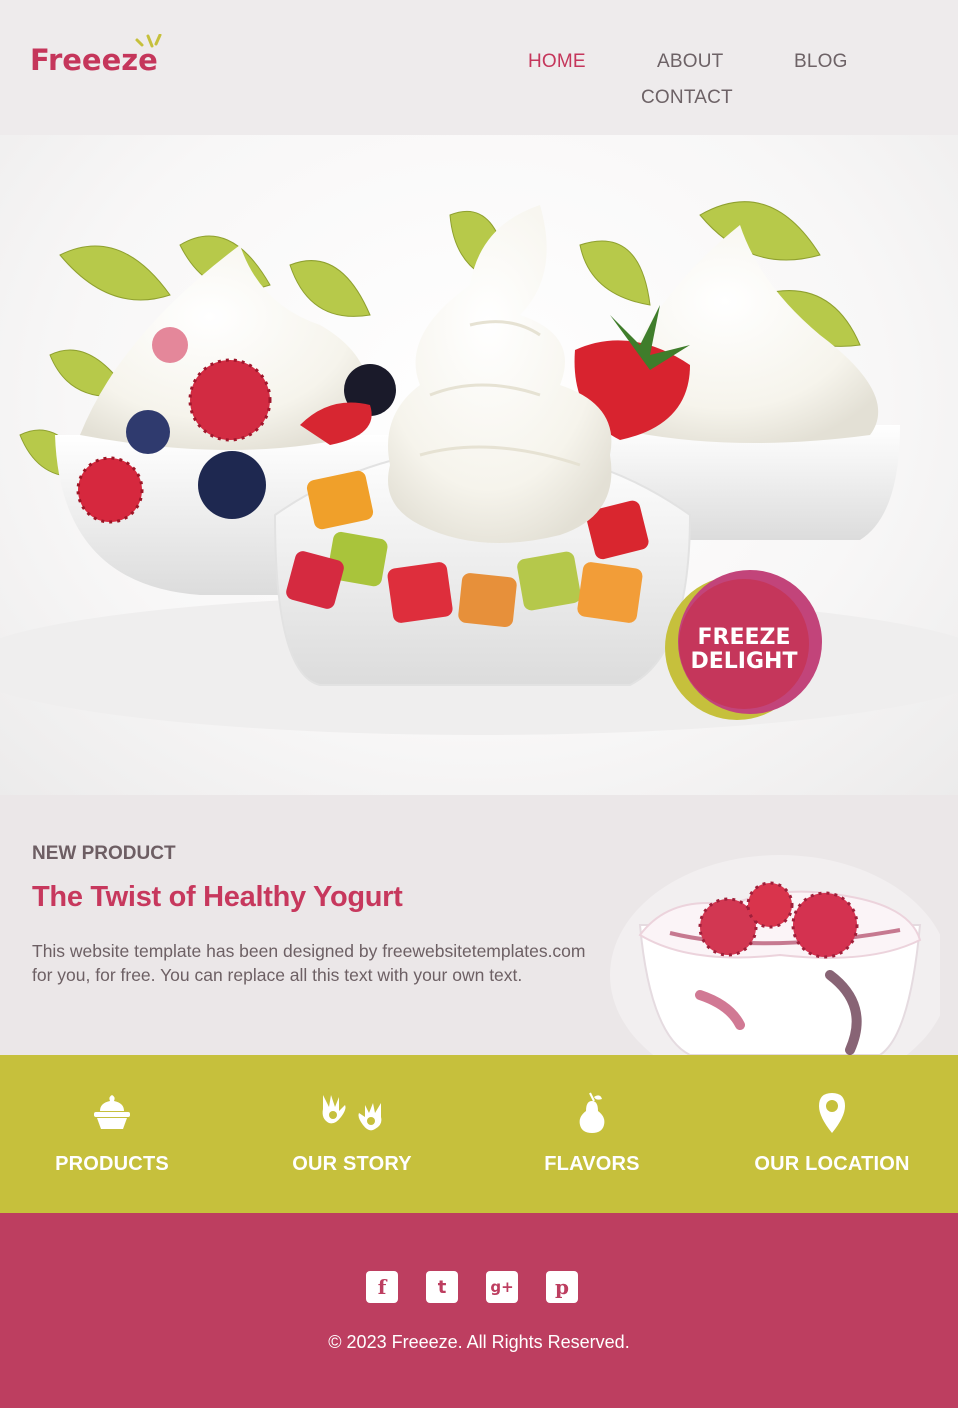  What do you see at coordinates (743, 637) in the screenshot?
I see `badge-line1: FREEZE` at bounding box center [743, 637].